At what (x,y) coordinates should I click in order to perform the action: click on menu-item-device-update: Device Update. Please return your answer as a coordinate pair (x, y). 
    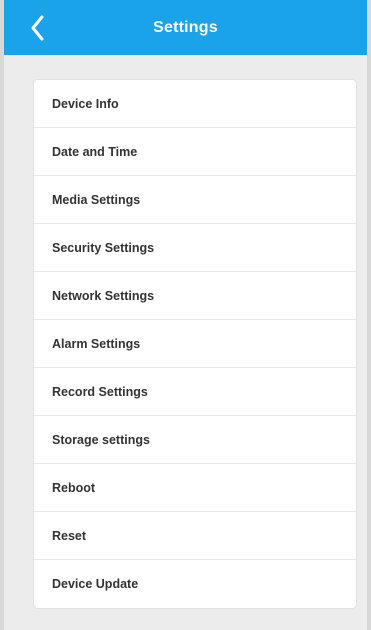
    Looking at the image, I should click on (195, 584).